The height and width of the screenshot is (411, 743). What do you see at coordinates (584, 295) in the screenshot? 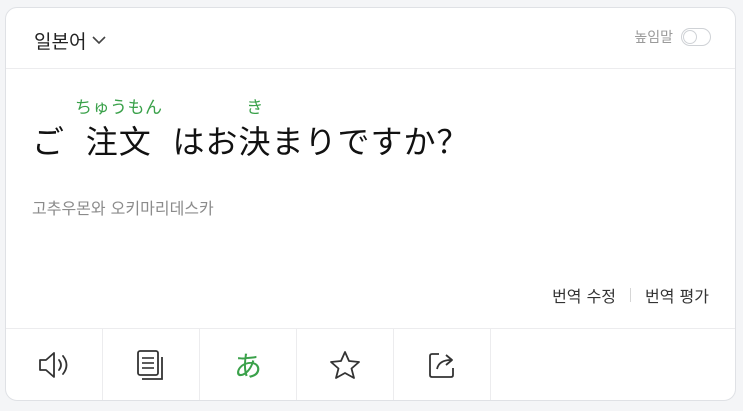
I see `edit-translation-link: 번역 수정` at bounding box center [584, 295].